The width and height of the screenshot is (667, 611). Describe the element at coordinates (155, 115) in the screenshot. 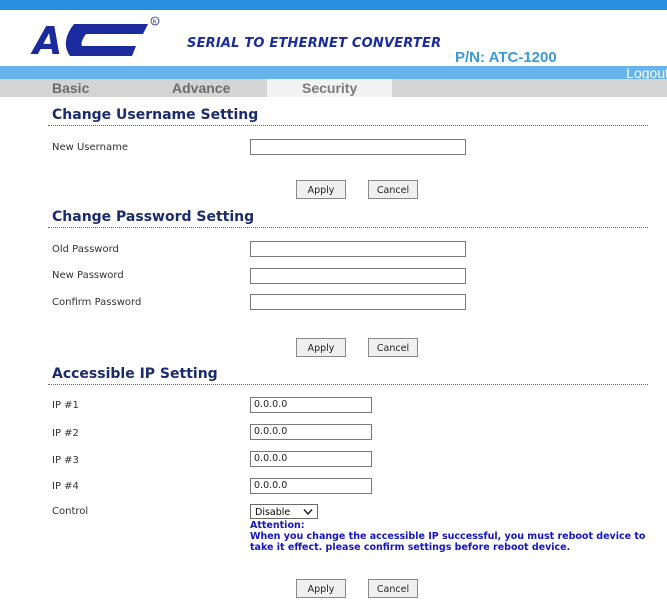

I see `username-section-title: Change Username Setting` at that location.